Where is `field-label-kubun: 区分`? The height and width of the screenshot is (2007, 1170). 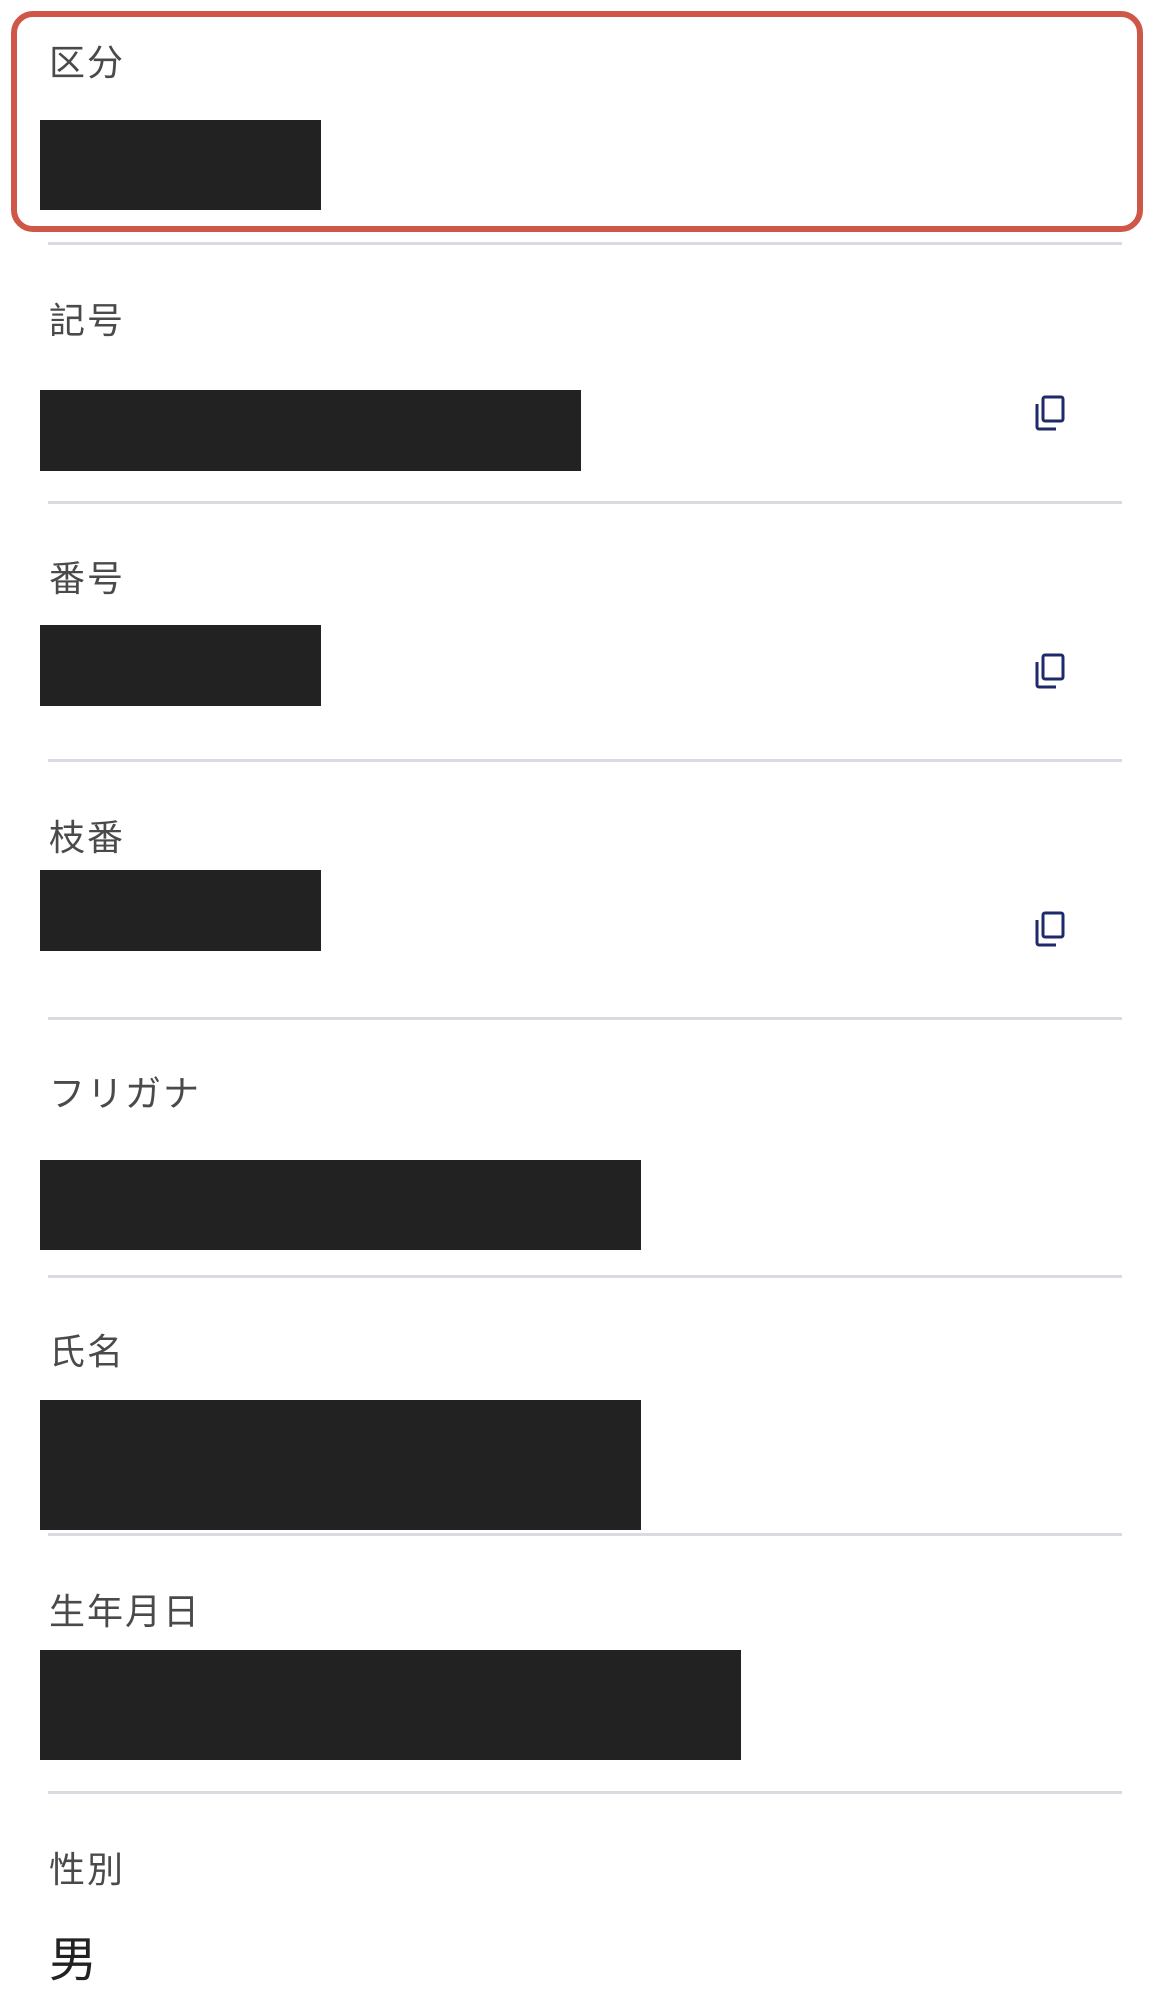 field-label-kubun: 区分 is located at coordinates (87, 63).